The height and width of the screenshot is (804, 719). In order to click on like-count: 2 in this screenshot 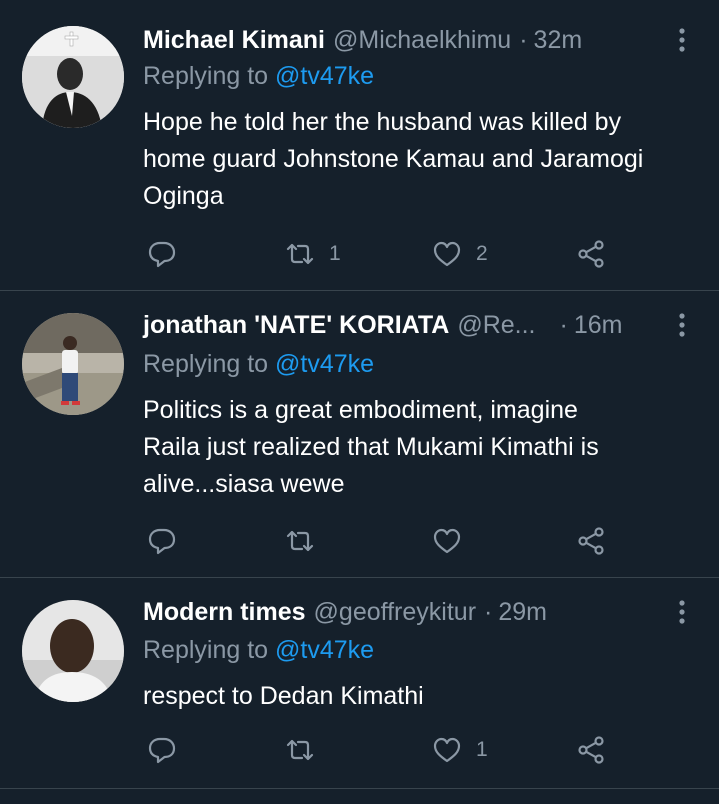, I will do `click(482, 253)`.